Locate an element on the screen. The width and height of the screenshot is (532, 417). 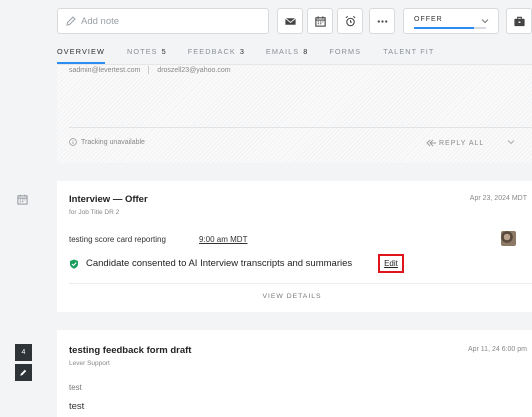
interview-time-link: 9:00 am MDT is located at coordinates (223, 239).